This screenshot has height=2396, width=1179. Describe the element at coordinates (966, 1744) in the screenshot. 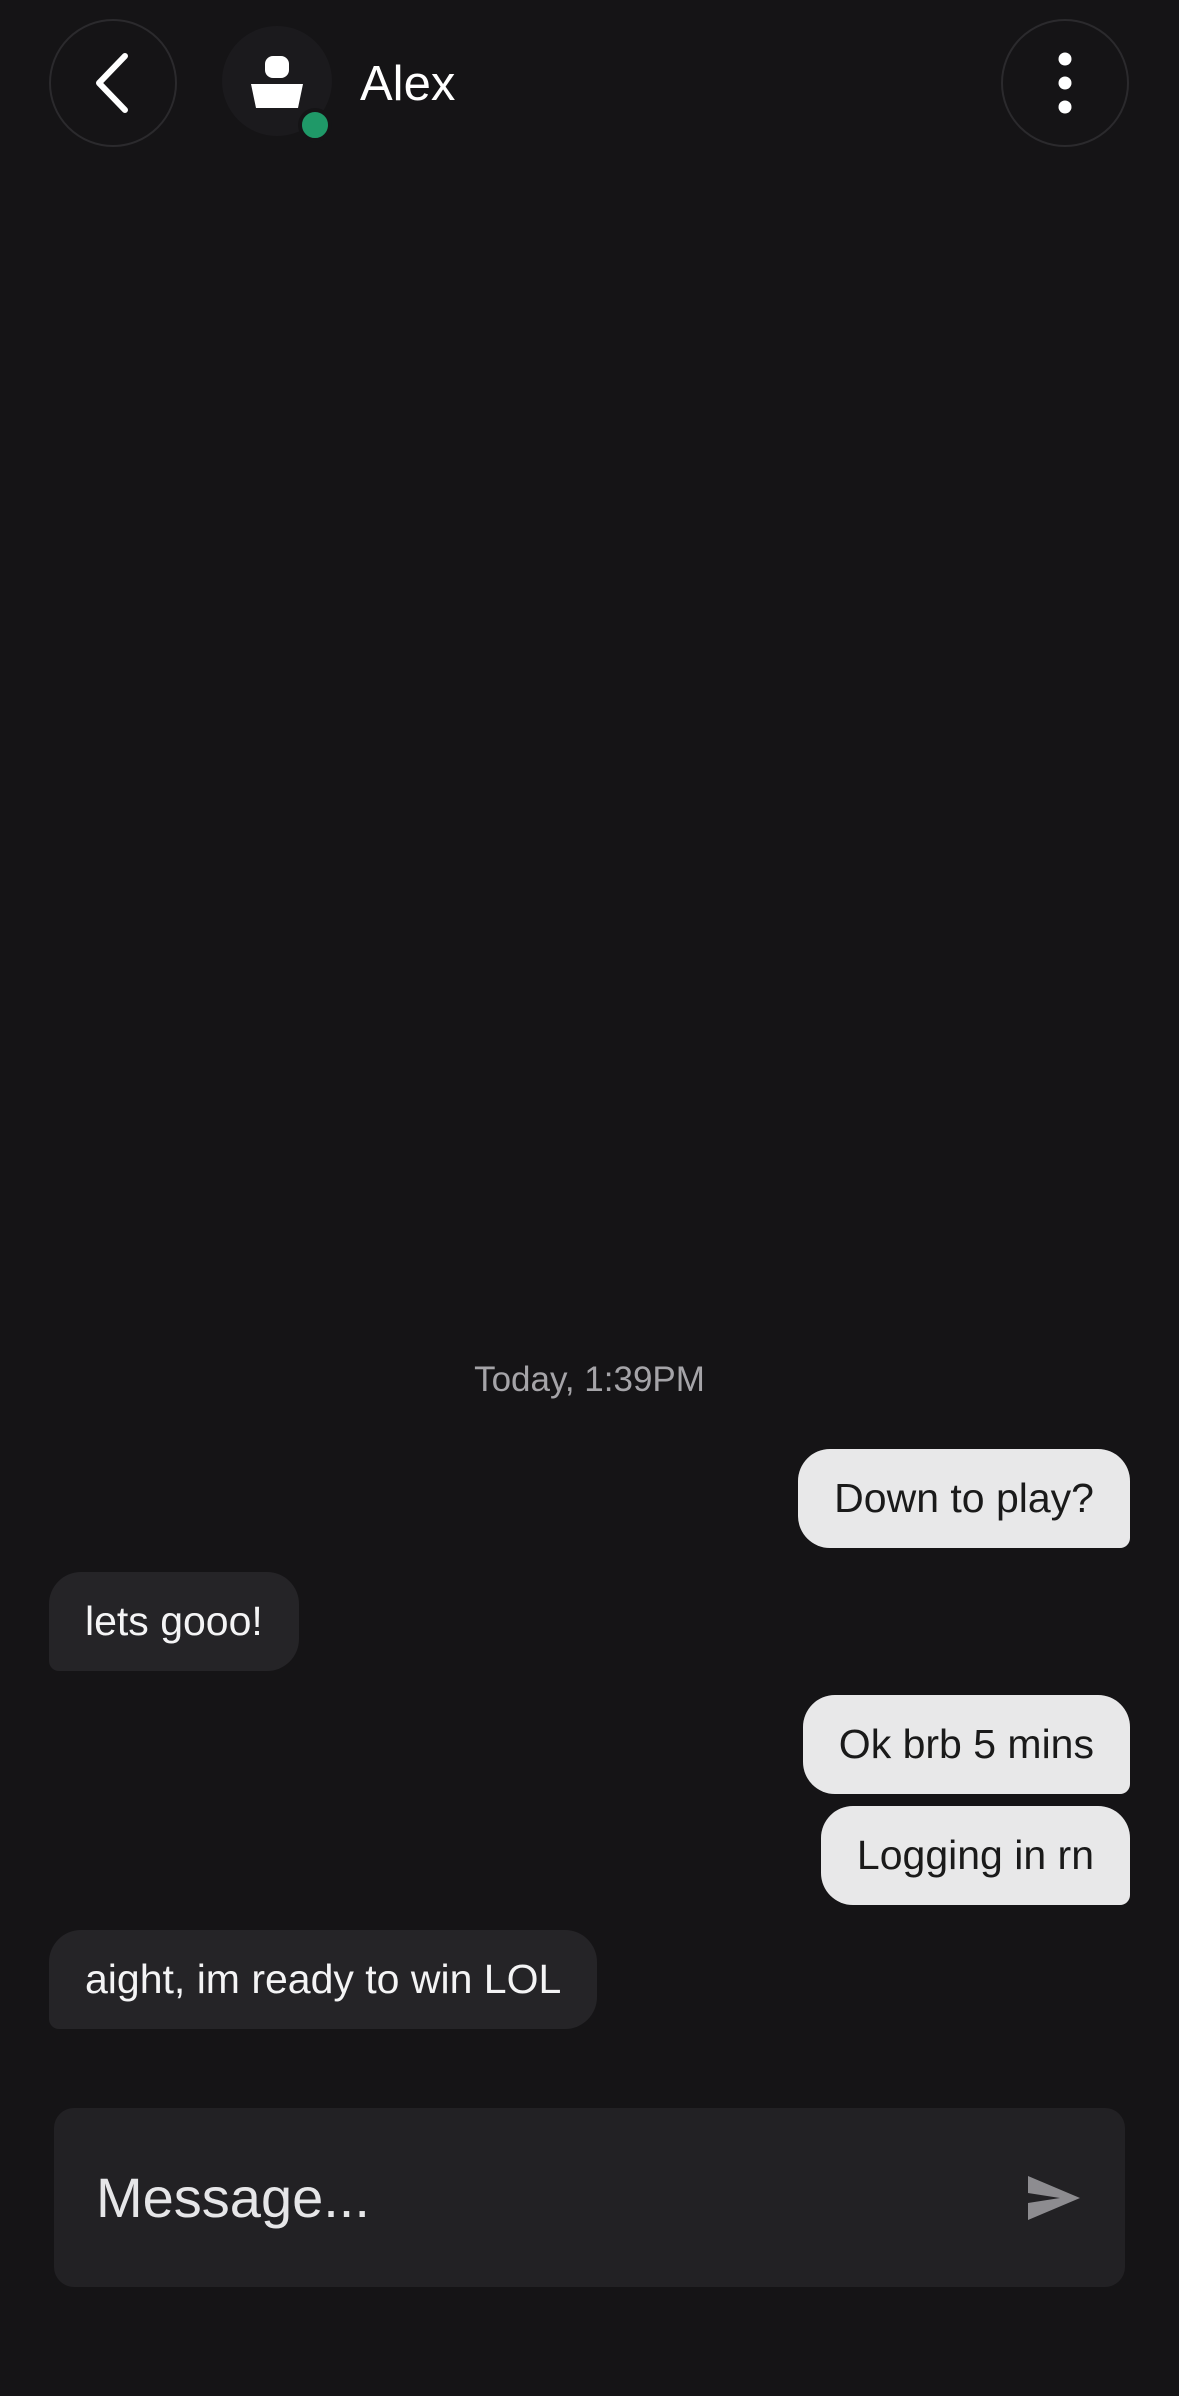

I see `outgoing-message-bubble: Ok brb 5 mins` at that location.